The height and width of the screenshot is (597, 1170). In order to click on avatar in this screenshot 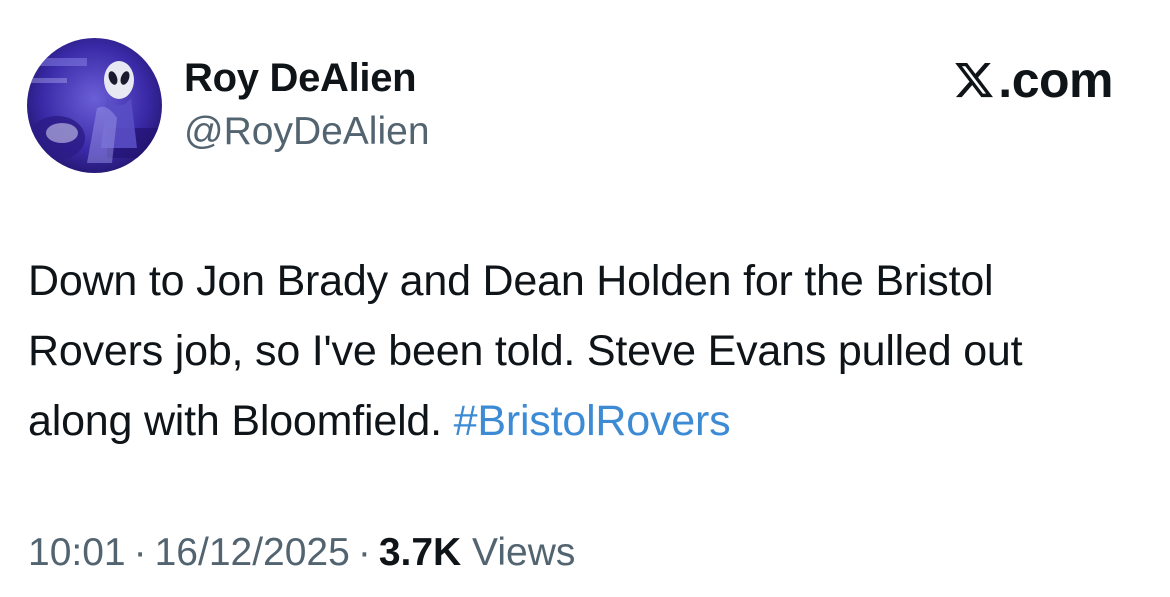, I will do `click(94, 105)`.